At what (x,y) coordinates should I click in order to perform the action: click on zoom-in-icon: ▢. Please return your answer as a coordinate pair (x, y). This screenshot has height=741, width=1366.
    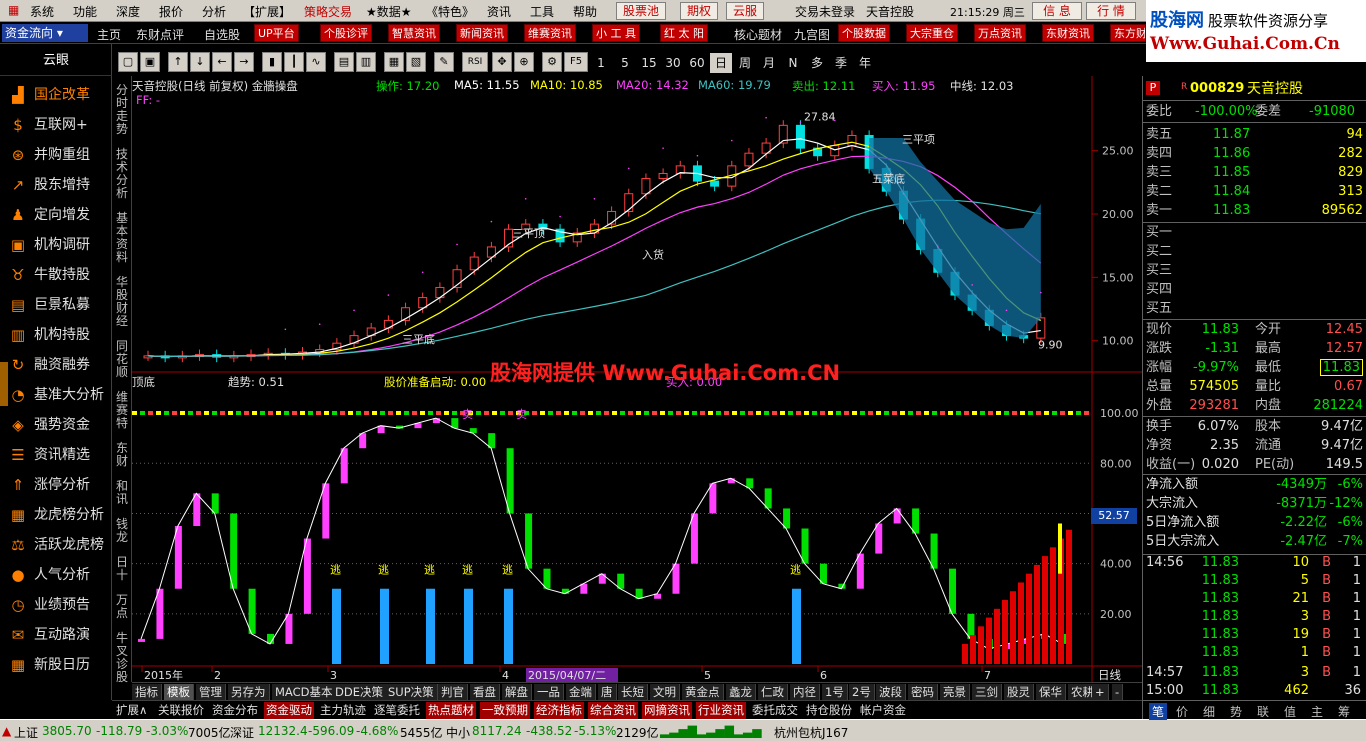
    Looking at the image, I should click on (128, 62).